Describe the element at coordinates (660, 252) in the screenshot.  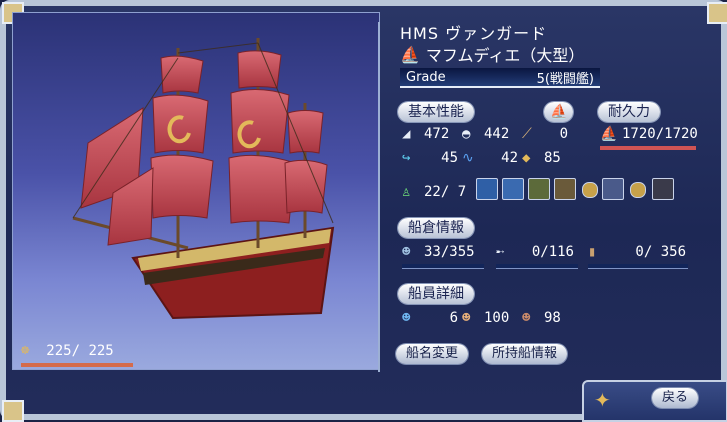
I see `cargo-goods-value: 0/ 356` at that location.